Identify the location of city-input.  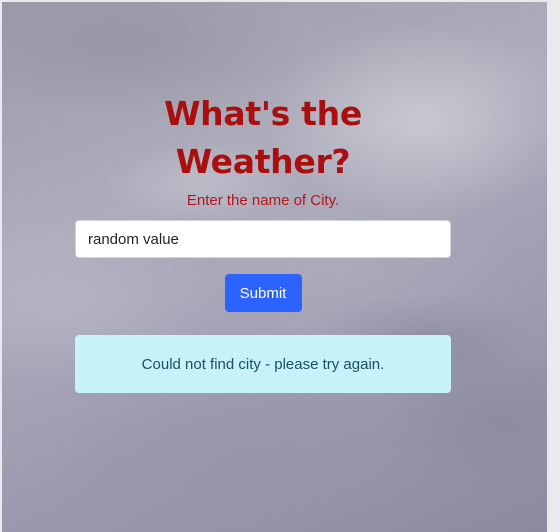
(263, 239).